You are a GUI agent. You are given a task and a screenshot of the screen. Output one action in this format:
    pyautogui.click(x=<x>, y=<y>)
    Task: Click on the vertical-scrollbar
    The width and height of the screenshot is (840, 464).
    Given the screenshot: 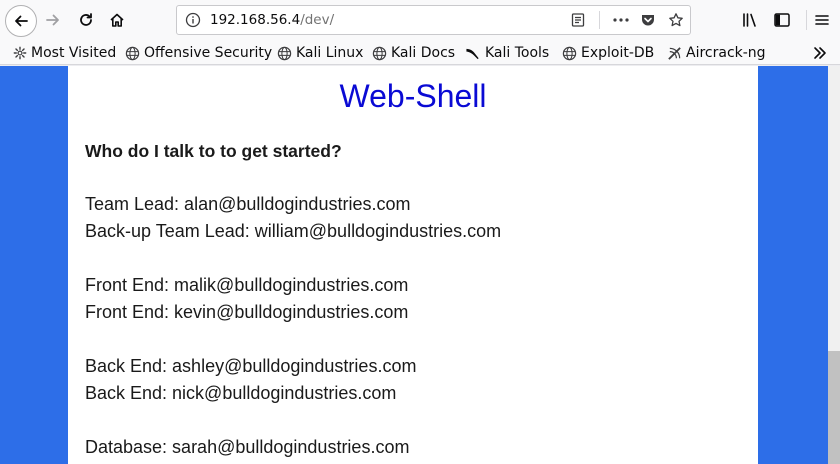 What is the action you would take?
    pyautogui.click(x=834, y=265)
    